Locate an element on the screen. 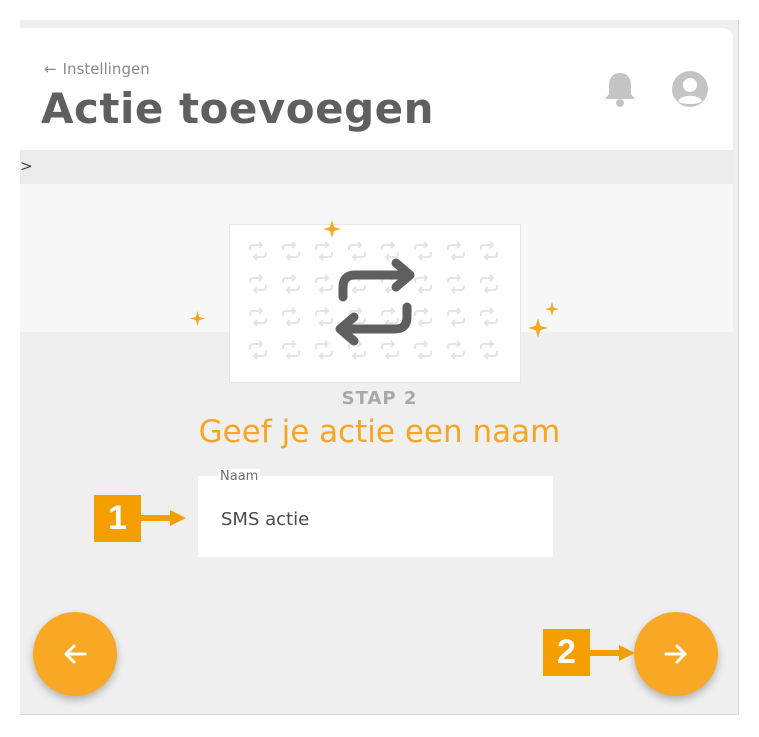 This screenshot has height=737, width=759. step-label: STAP 2 is located at coordinates (379, 398).